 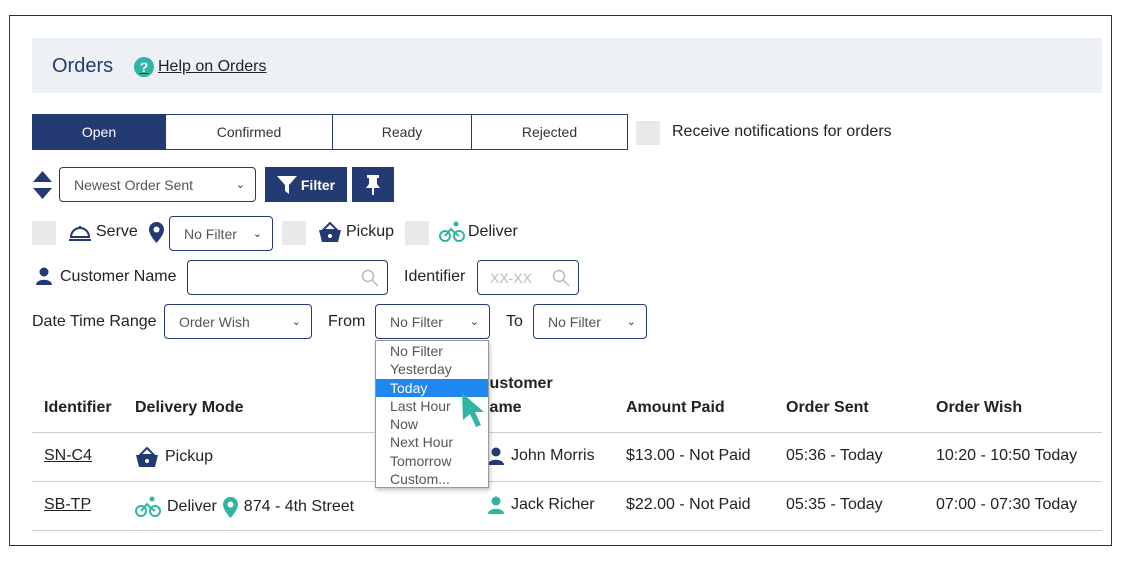 I want to click on thumbtack-icon, so click(x=373, y=184).